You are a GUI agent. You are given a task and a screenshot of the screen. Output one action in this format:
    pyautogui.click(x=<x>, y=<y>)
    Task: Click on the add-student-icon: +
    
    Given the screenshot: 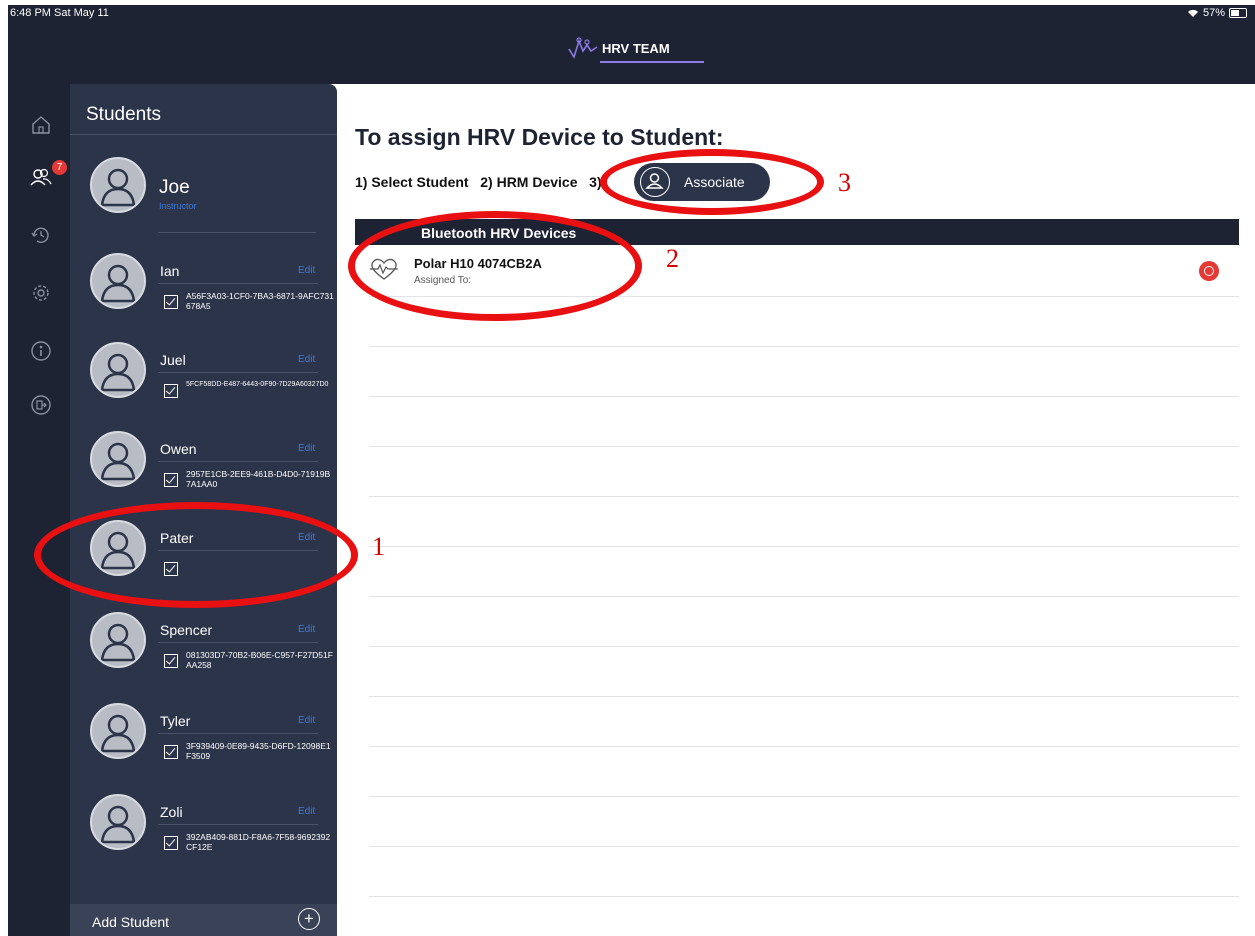 What is the action you would take?
    pyautogui.click(x=309, y=919)
    